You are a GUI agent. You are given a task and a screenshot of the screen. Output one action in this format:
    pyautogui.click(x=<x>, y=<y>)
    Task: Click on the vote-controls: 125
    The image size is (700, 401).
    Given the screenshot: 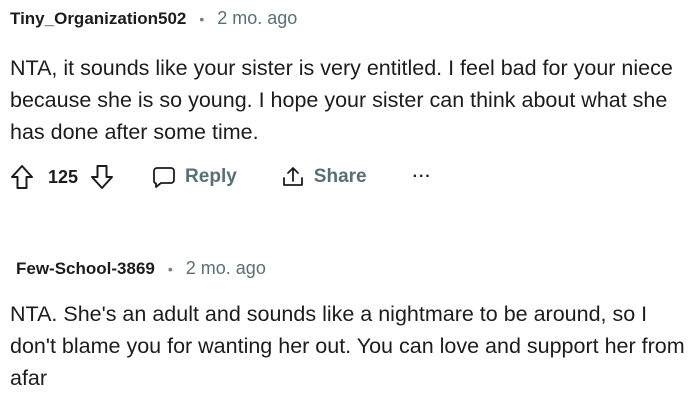 What is the action you would take?
    pyautogui.click(x=62, y=177)
    